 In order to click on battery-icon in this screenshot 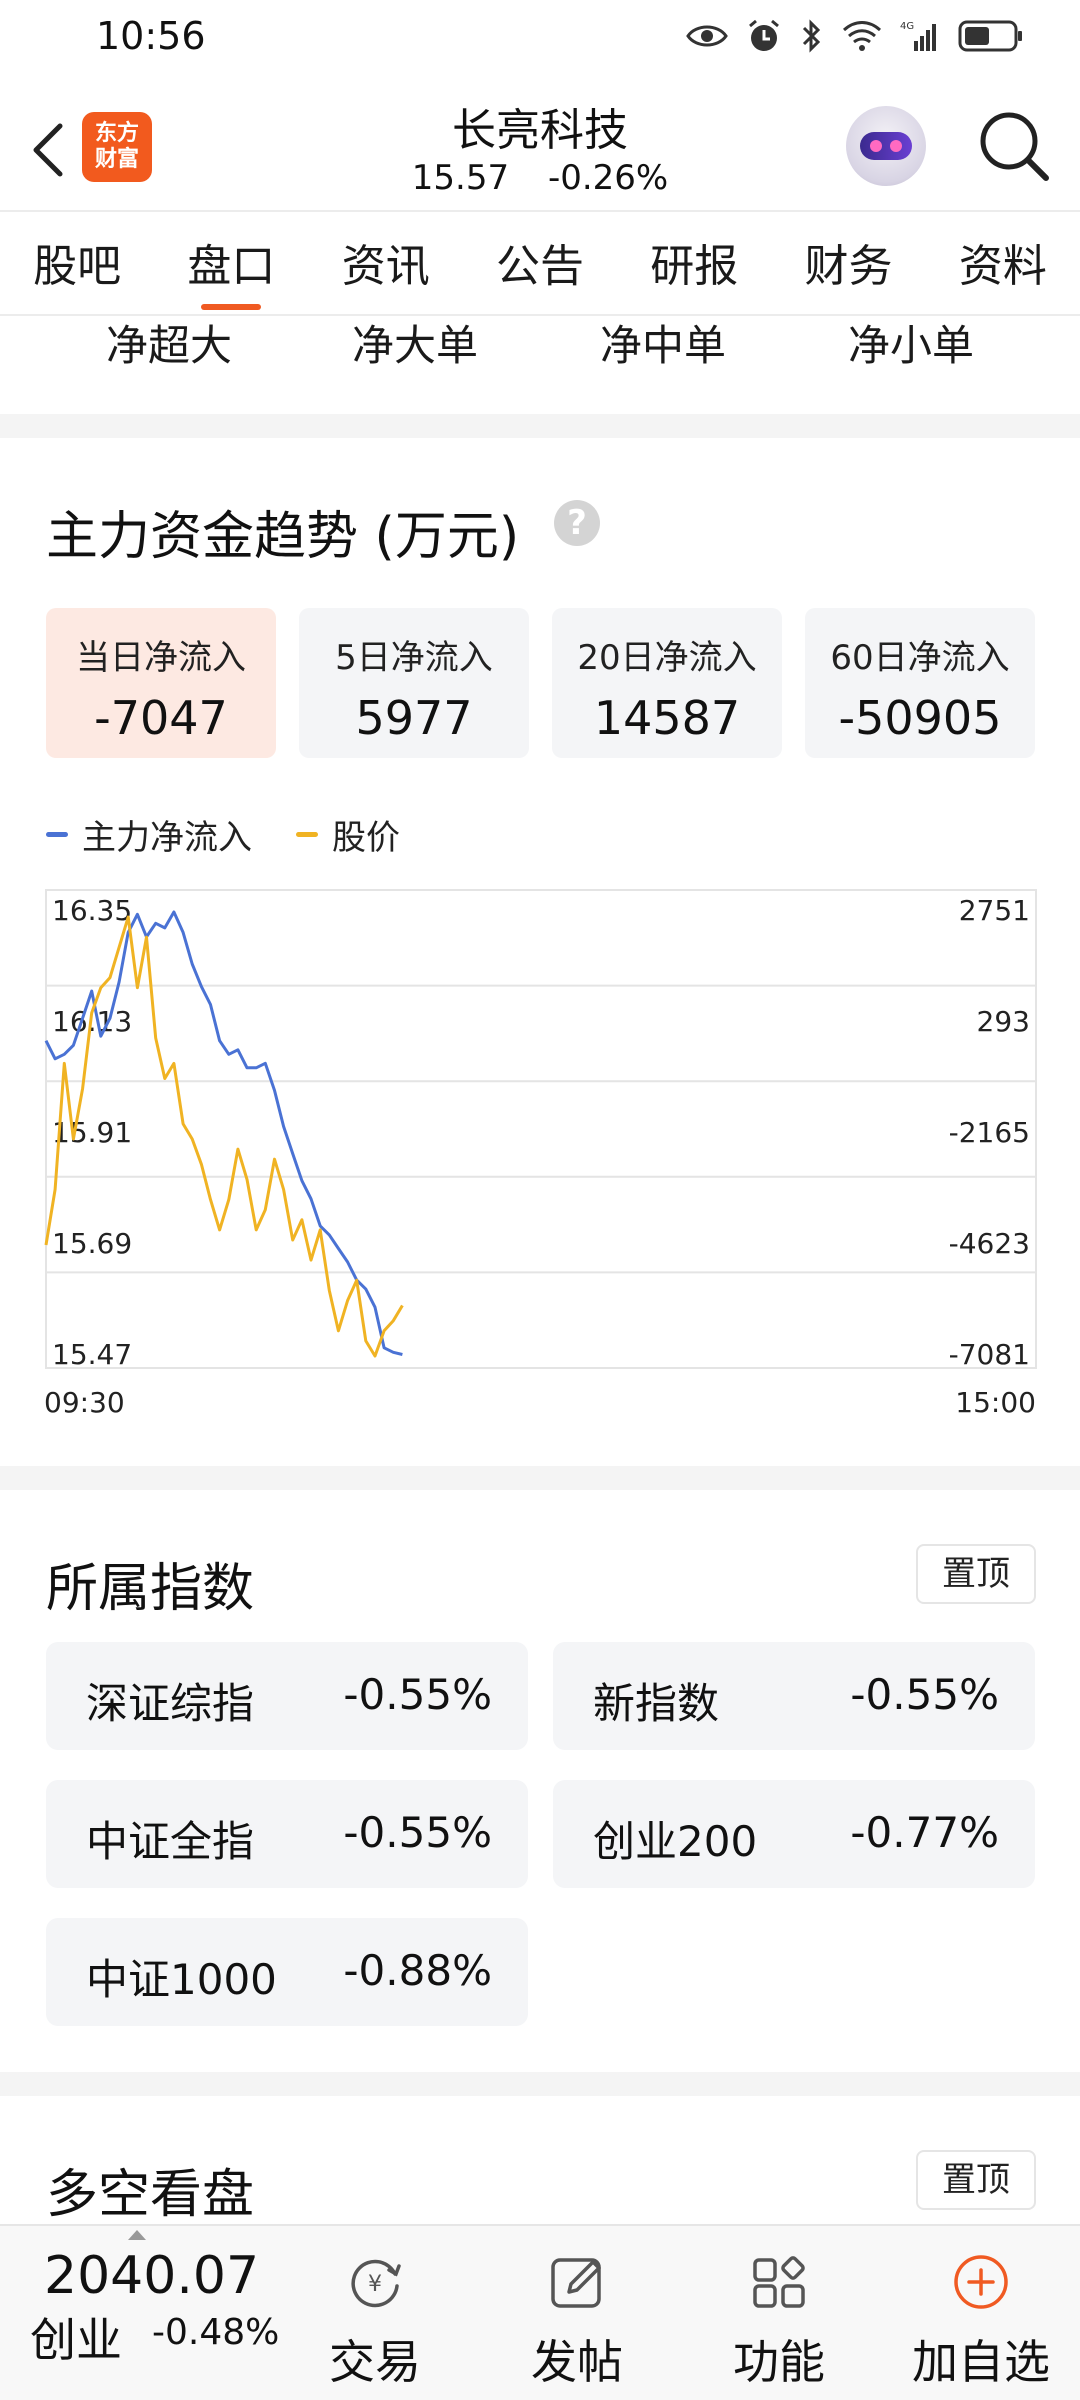, I will do `click(990, 36)`.